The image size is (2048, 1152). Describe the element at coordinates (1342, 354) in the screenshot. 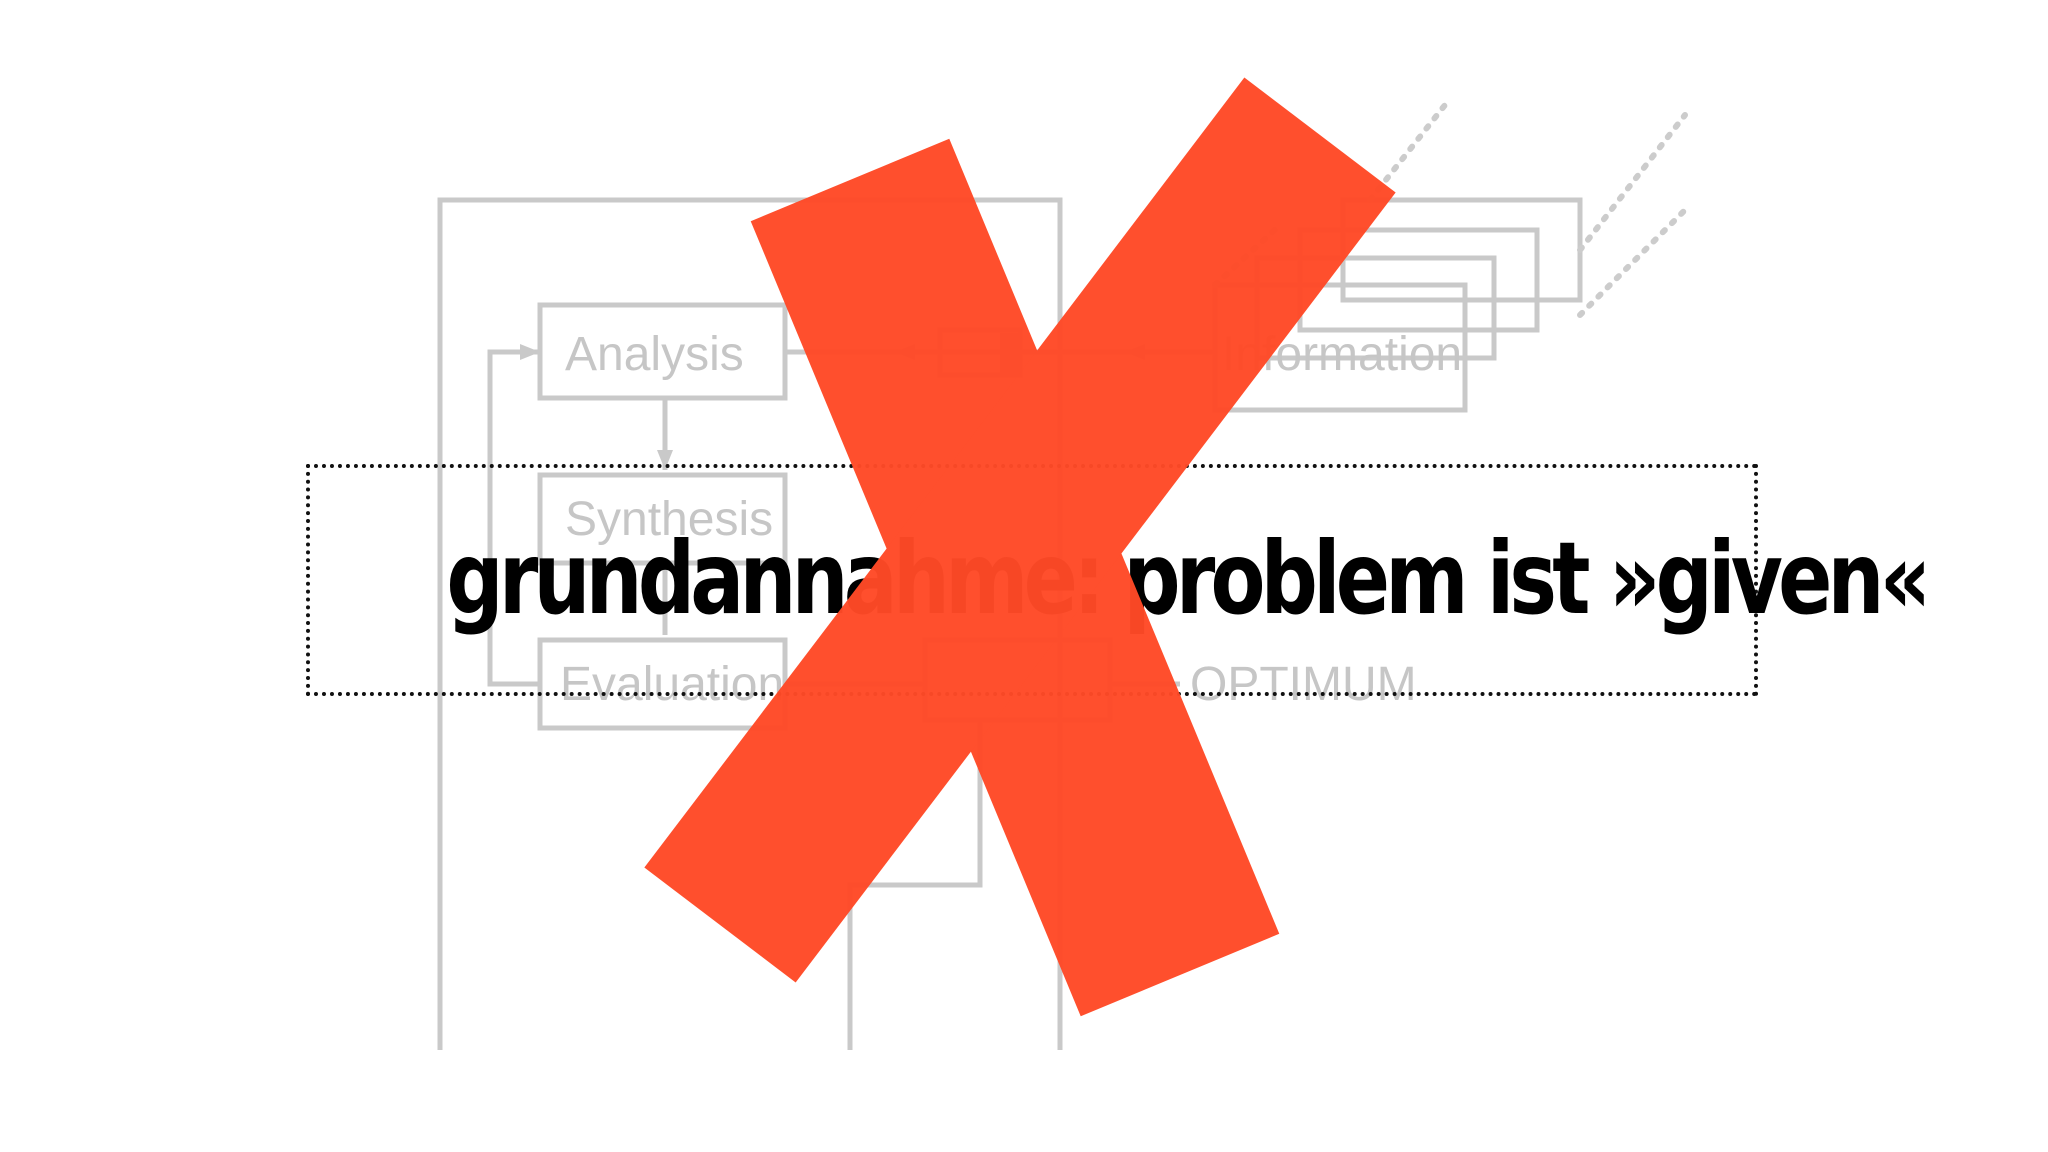

I see `information-label: Information` at that location.